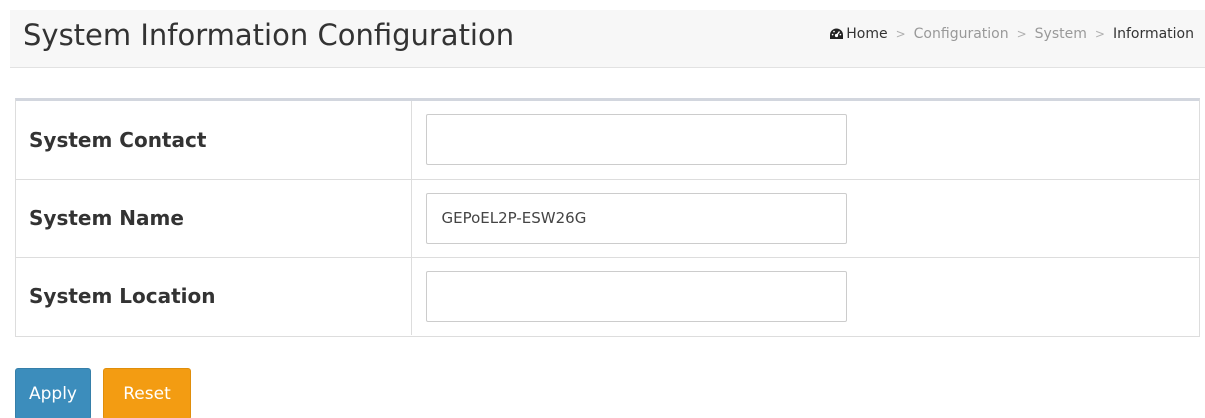  Describe the element at coordinates (214, 217) in the screenshot. I see `system-name-label: System Name` at that location.